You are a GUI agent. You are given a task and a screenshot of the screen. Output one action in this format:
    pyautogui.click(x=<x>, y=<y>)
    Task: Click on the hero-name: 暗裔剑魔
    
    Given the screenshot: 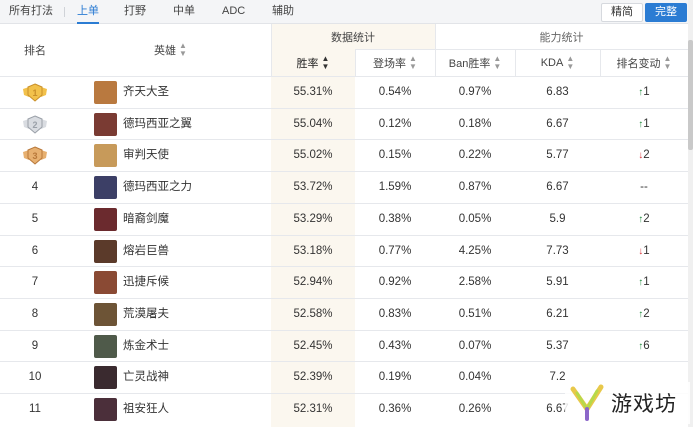 What is the action you would take?
    pyautogui.click(x=146, y=219)
    